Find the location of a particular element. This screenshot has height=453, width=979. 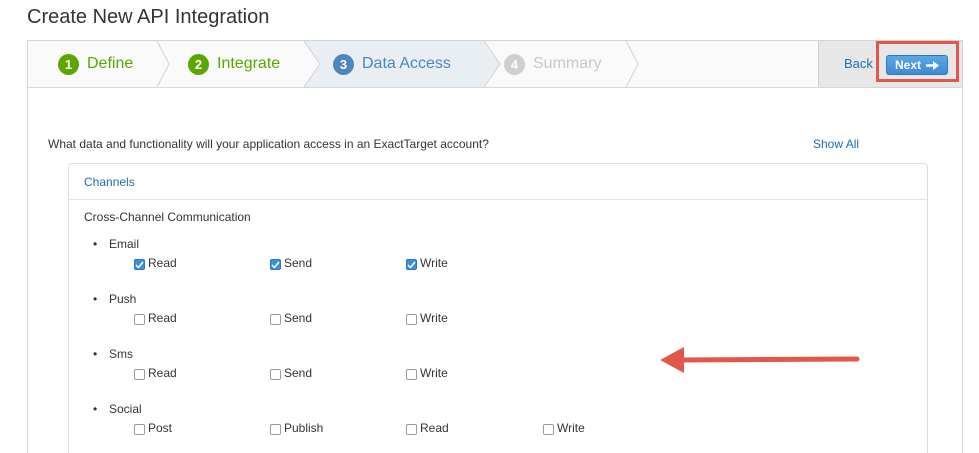

step-data-access: 3 Data Access is located at coordinates (393, 64).